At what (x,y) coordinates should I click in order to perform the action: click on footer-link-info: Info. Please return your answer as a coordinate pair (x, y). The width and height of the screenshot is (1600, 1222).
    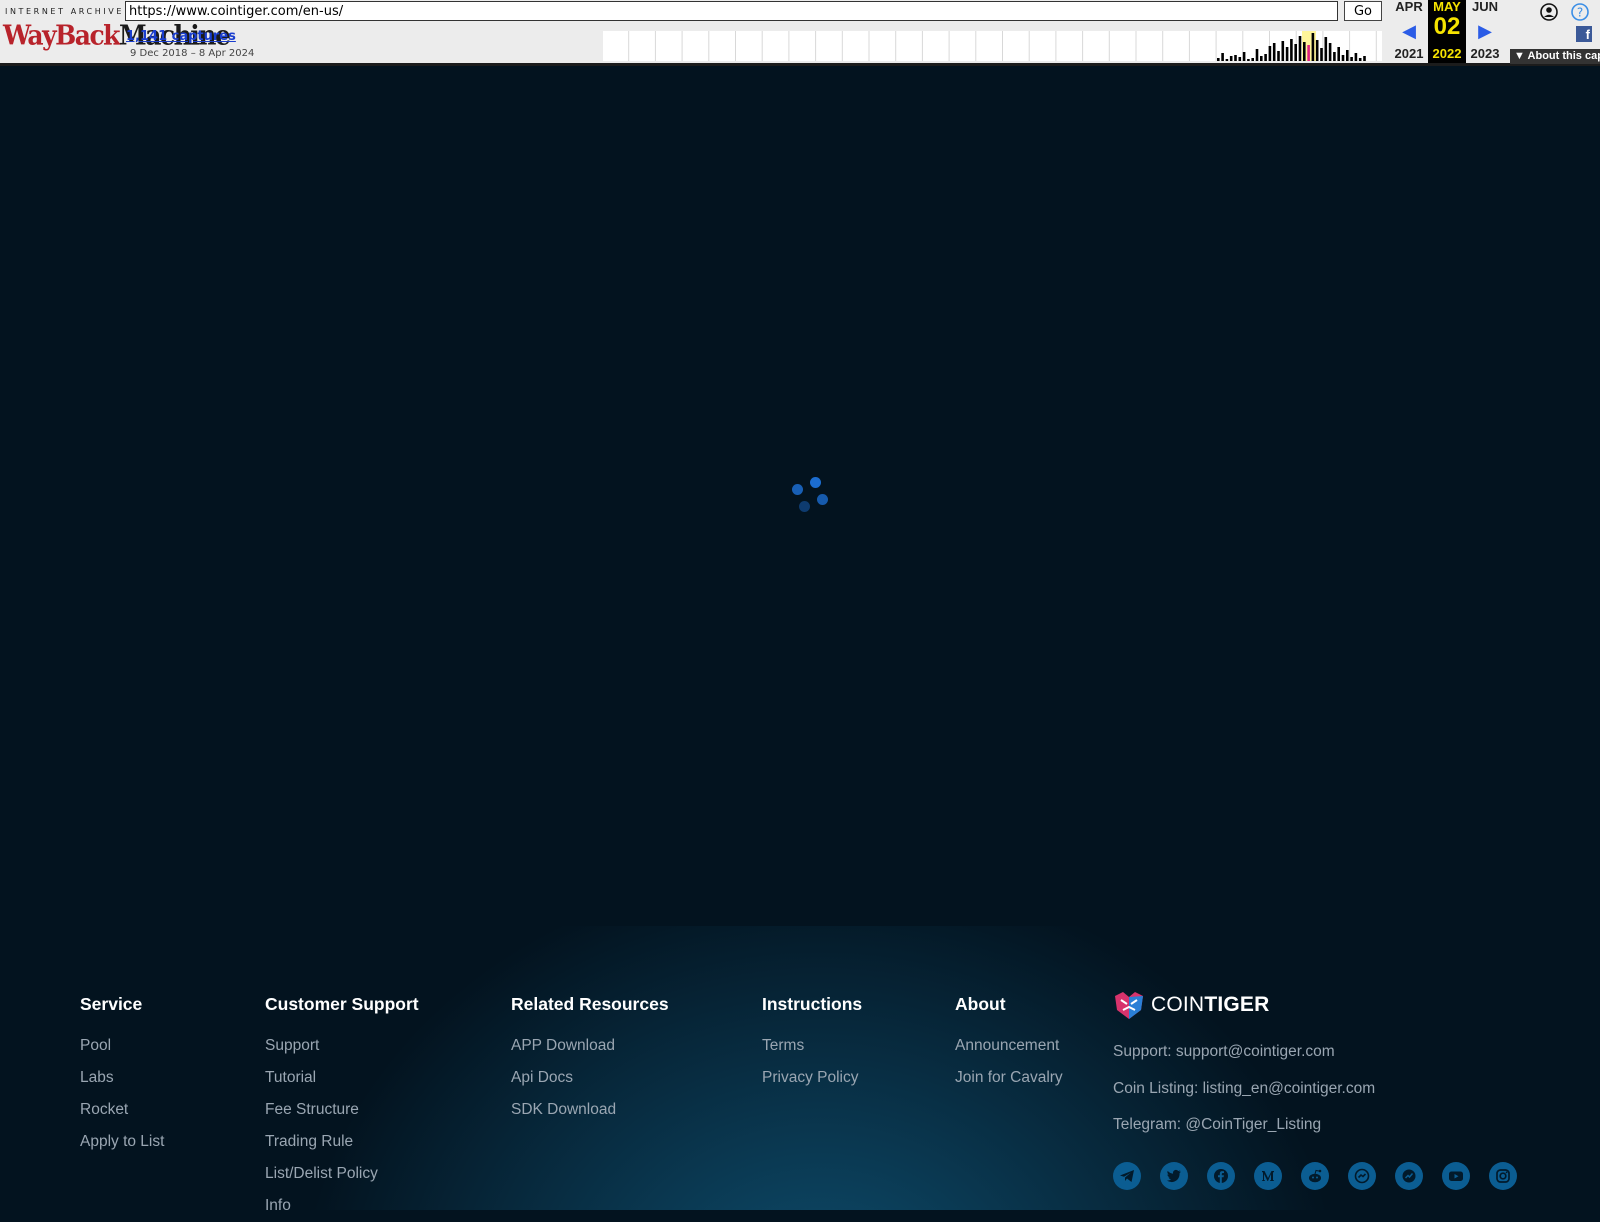
    Looking at the image, I should click on (342, 1206).